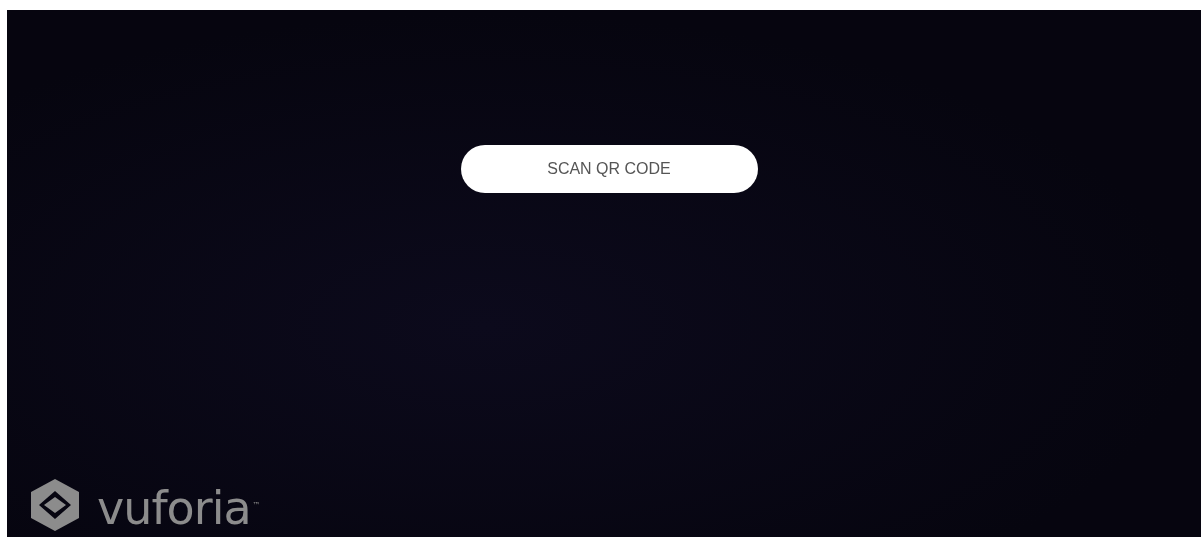  What do you see at coordinates (174, 508) in the screenshot?
I see `logo-wordmark: vuforia` at bounding box center [174, 508].